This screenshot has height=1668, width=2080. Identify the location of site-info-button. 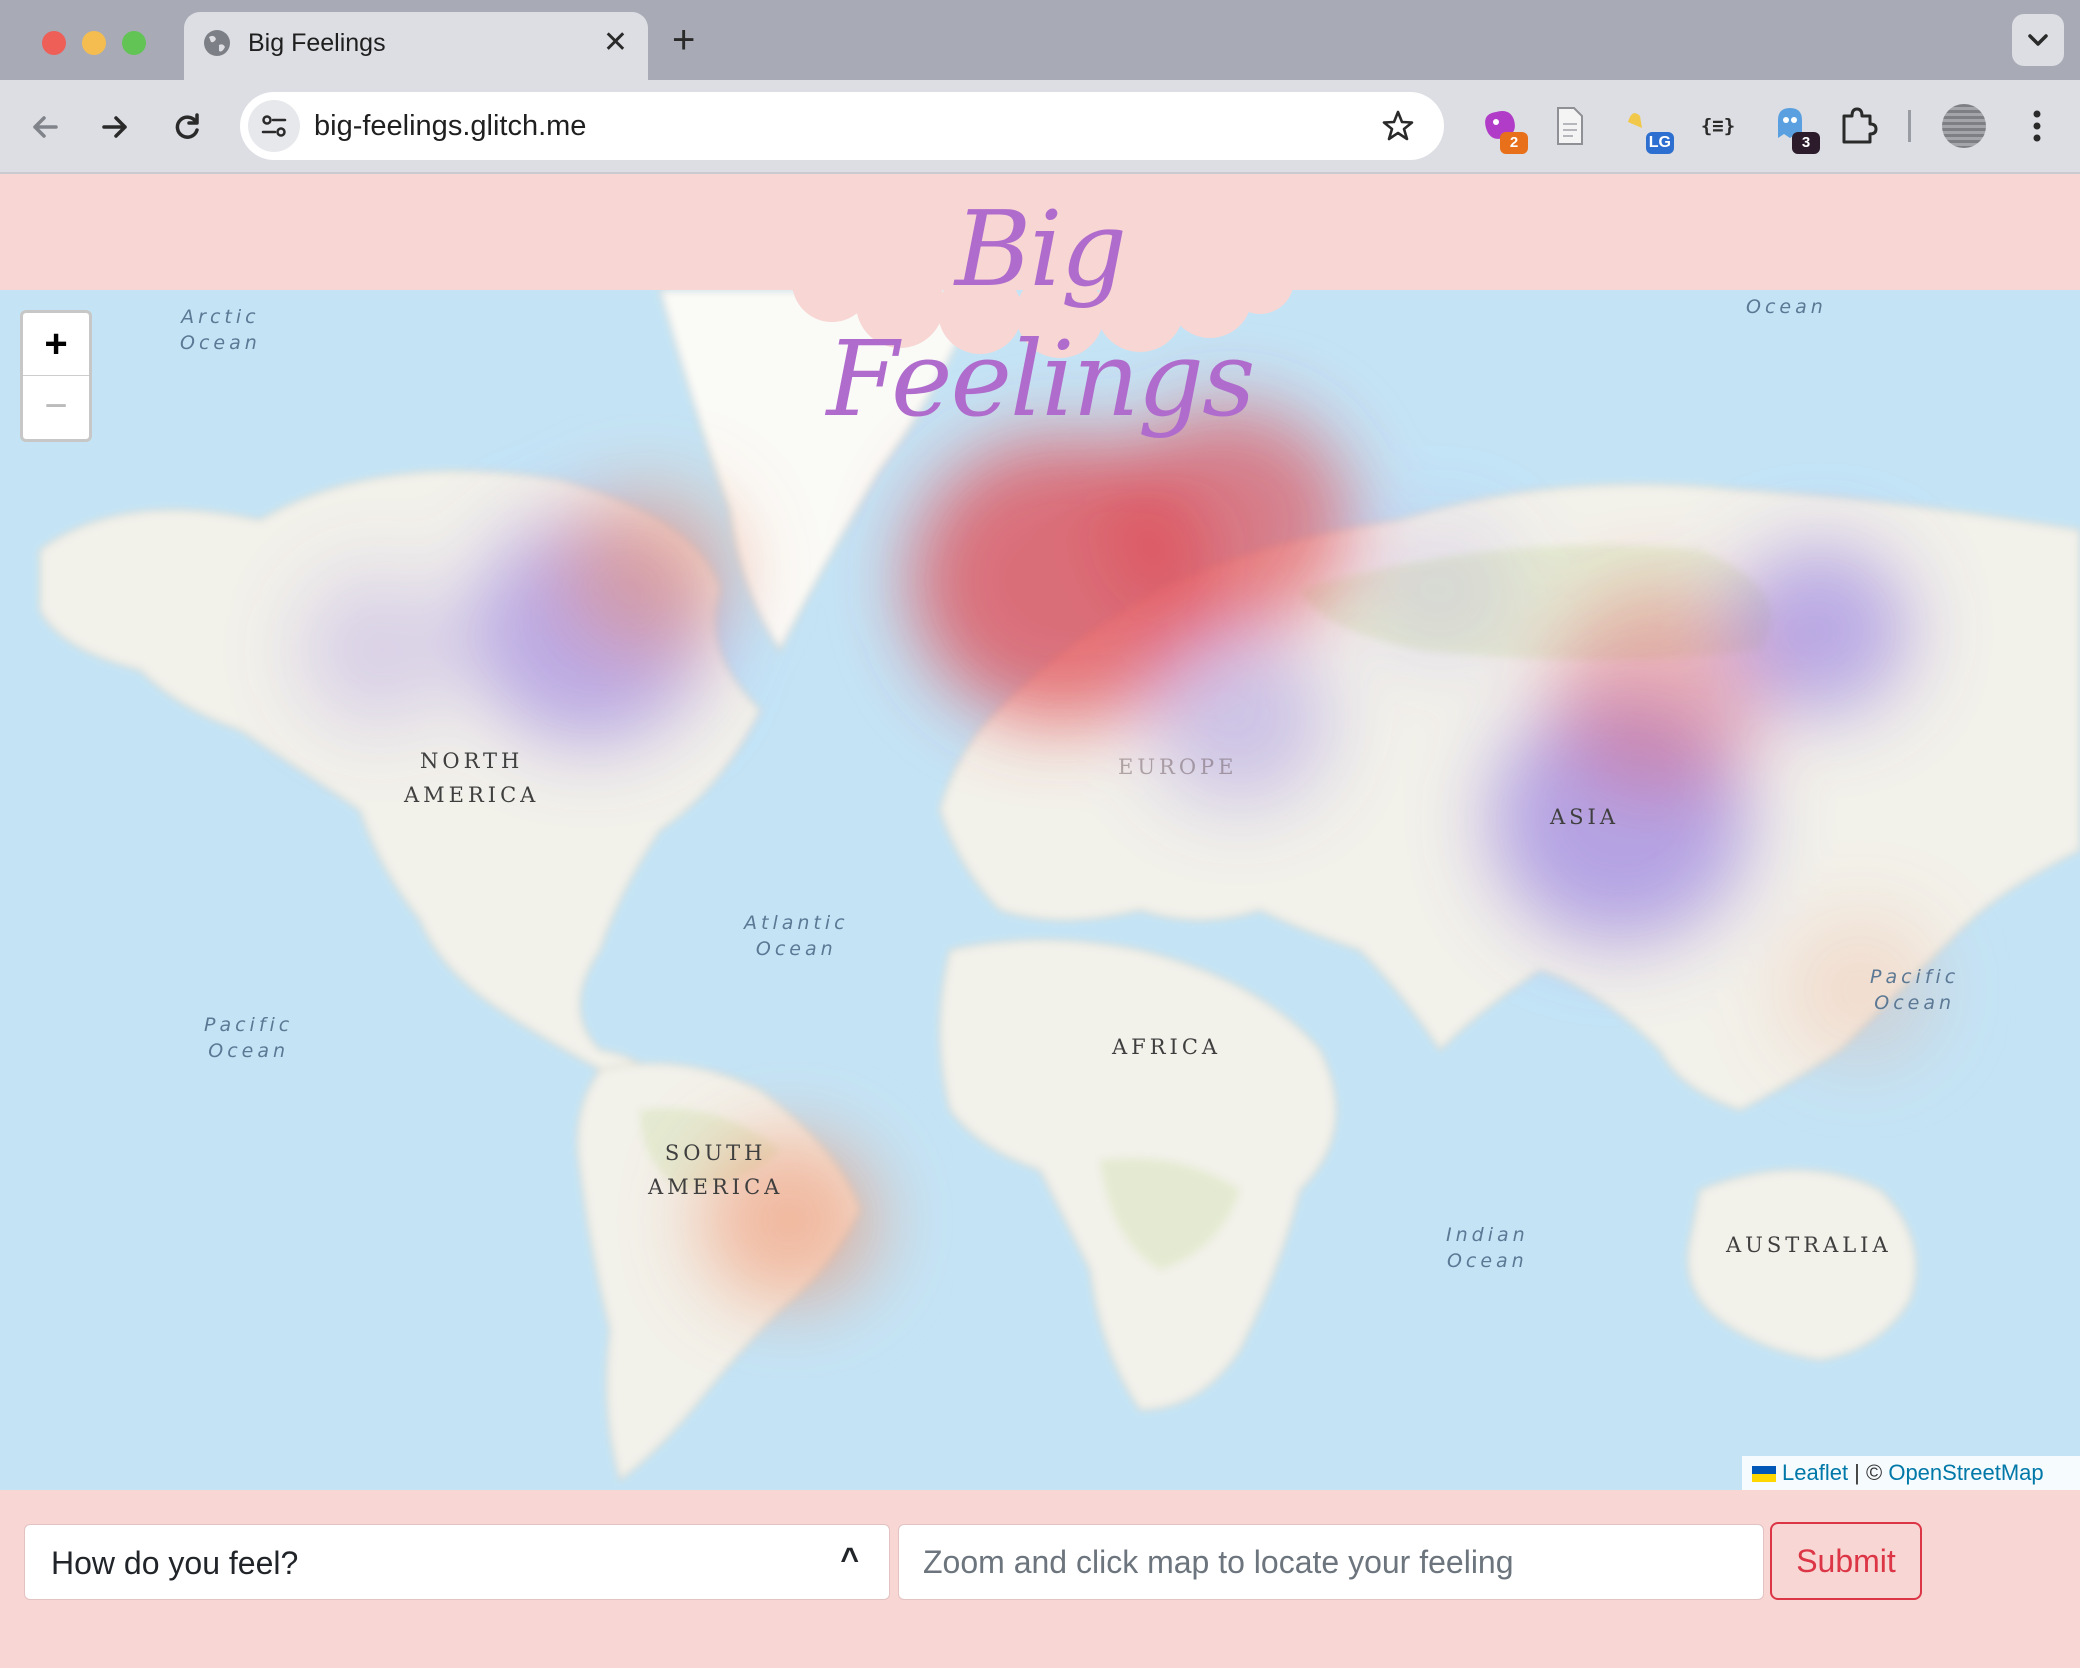
(274, 126).